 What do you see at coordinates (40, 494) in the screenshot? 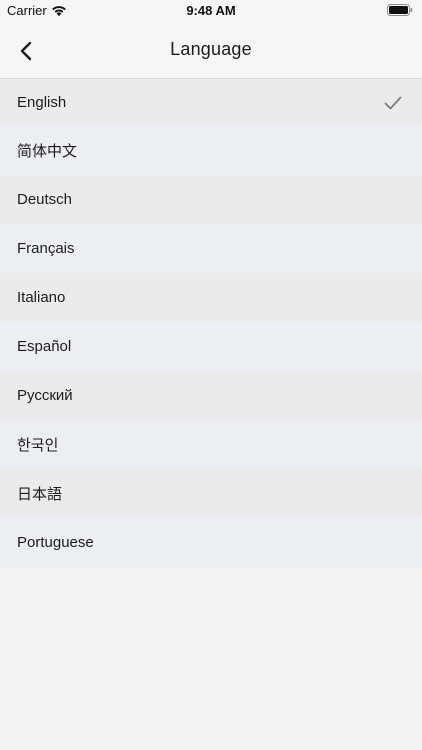
I see `language-label: 日本語` at bounding box center [40, 494].